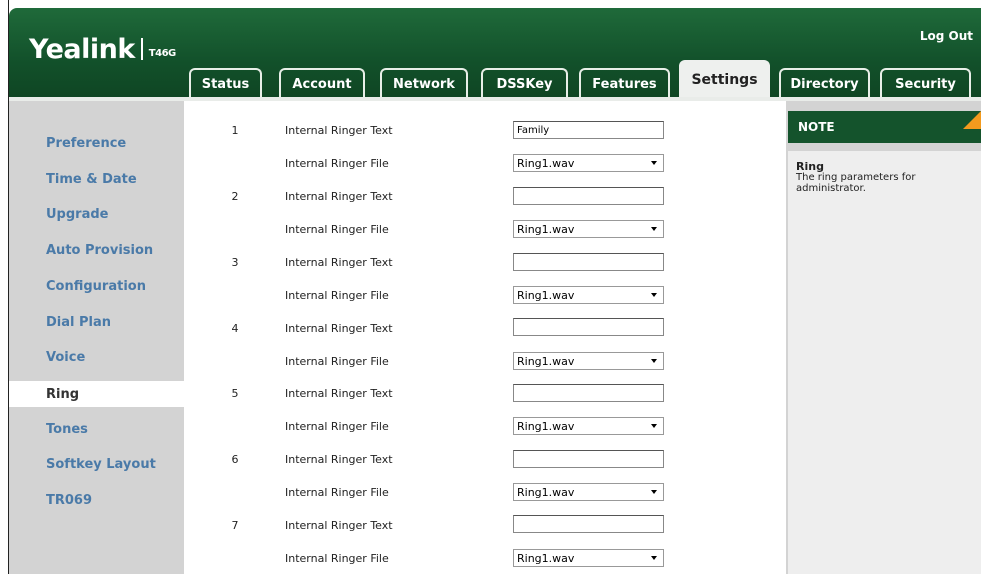 The image size is (981, 574). What do you see at coordinates (141, 49) in the screenshot?
I see `logo-divider` at bounding box center [141, 49].